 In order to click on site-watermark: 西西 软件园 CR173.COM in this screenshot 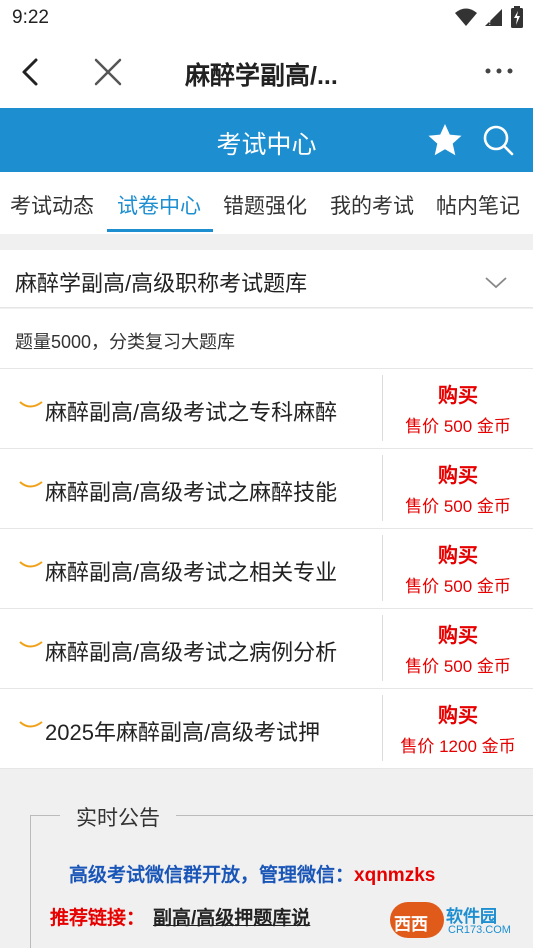, I will do `click(460, 921)`.